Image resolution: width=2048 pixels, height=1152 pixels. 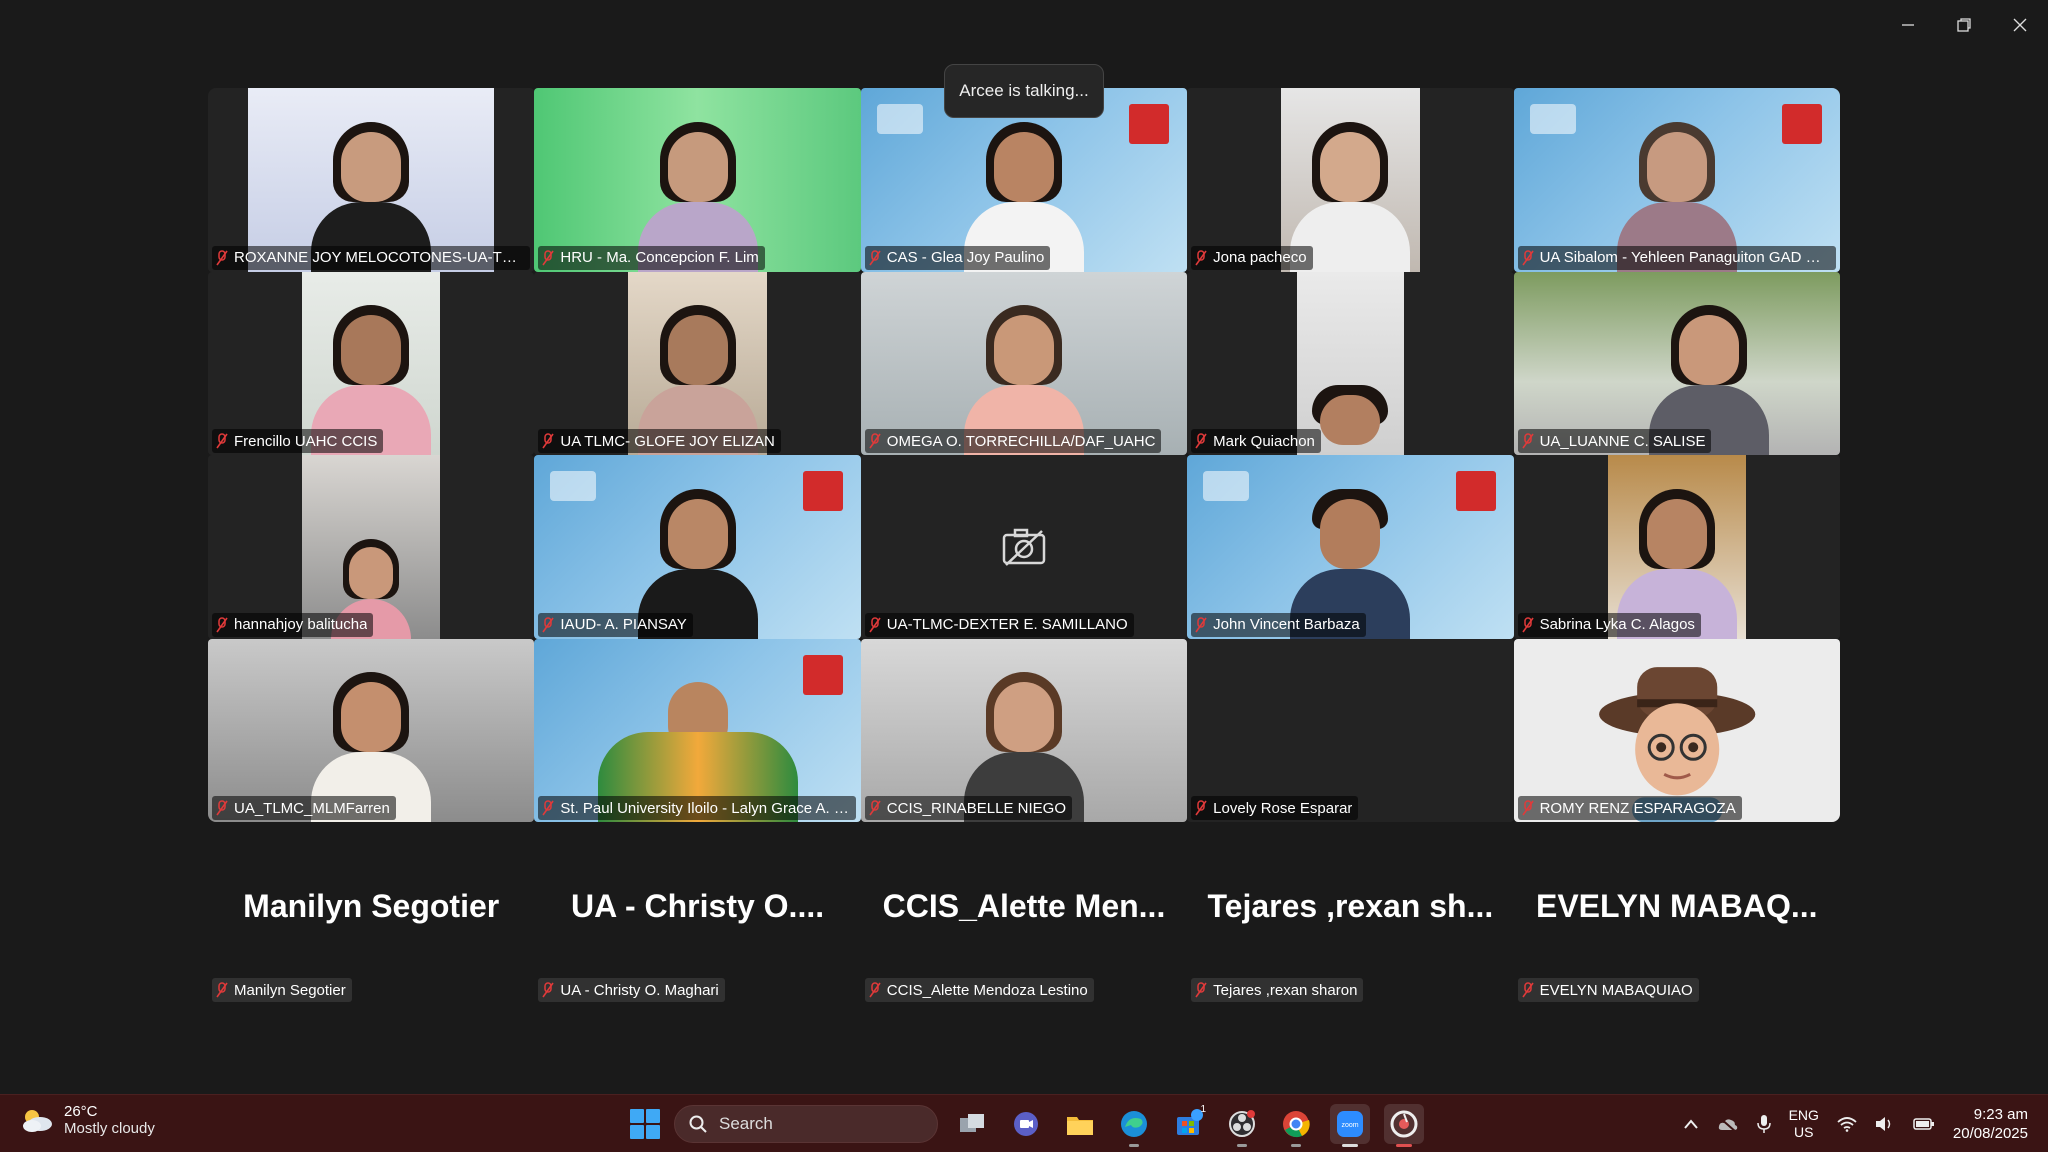 I want to click on participant-nametag: UA TLMC- GLOFE JOY ELIZAN, so click(x=659, y=441).